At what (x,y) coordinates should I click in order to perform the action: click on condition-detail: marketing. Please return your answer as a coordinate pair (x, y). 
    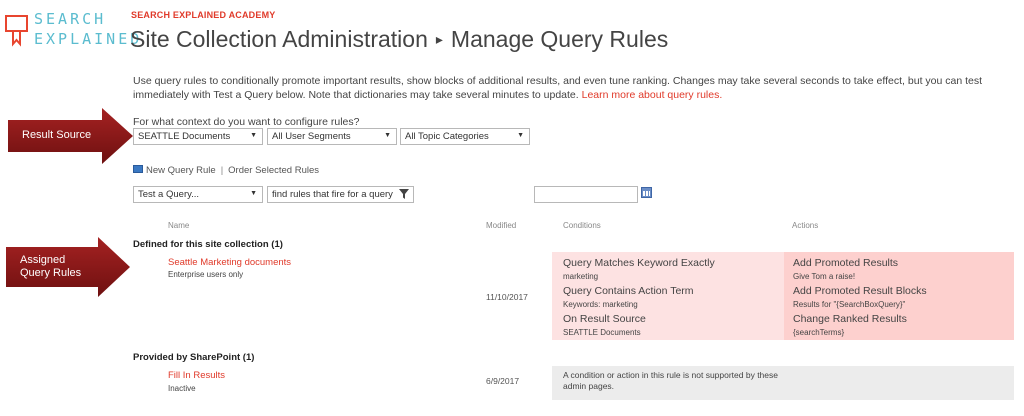
    Looking at the image, I should click on (581, 276).